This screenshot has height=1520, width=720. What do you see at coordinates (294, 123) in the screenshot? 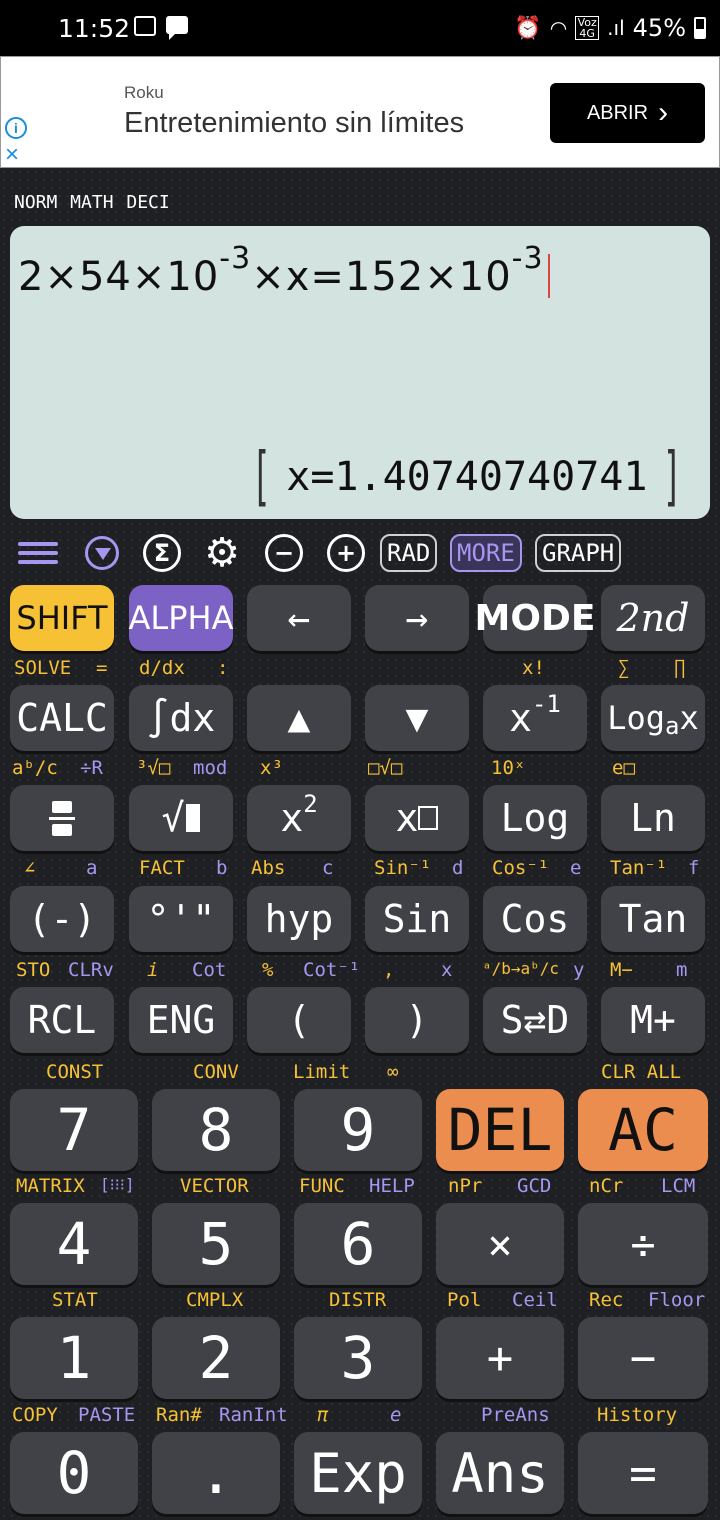
I see `ad-headline: Entretenimiento sin límites` at bounding box center [294, 123].